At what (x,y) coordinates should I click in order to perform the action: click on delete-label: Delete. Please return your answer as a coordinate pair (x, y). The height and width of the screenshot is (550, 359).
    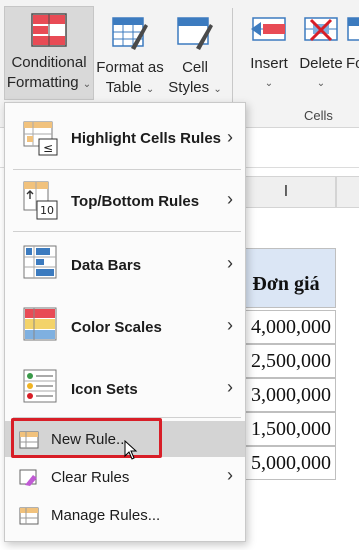
    Looking at the image, I should click on (321, 63).